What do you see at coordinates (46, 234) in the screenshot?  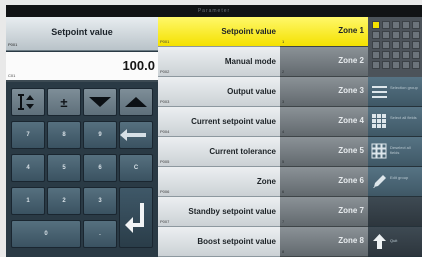 I see `key-0: 0` at bounding box center [46, 234].